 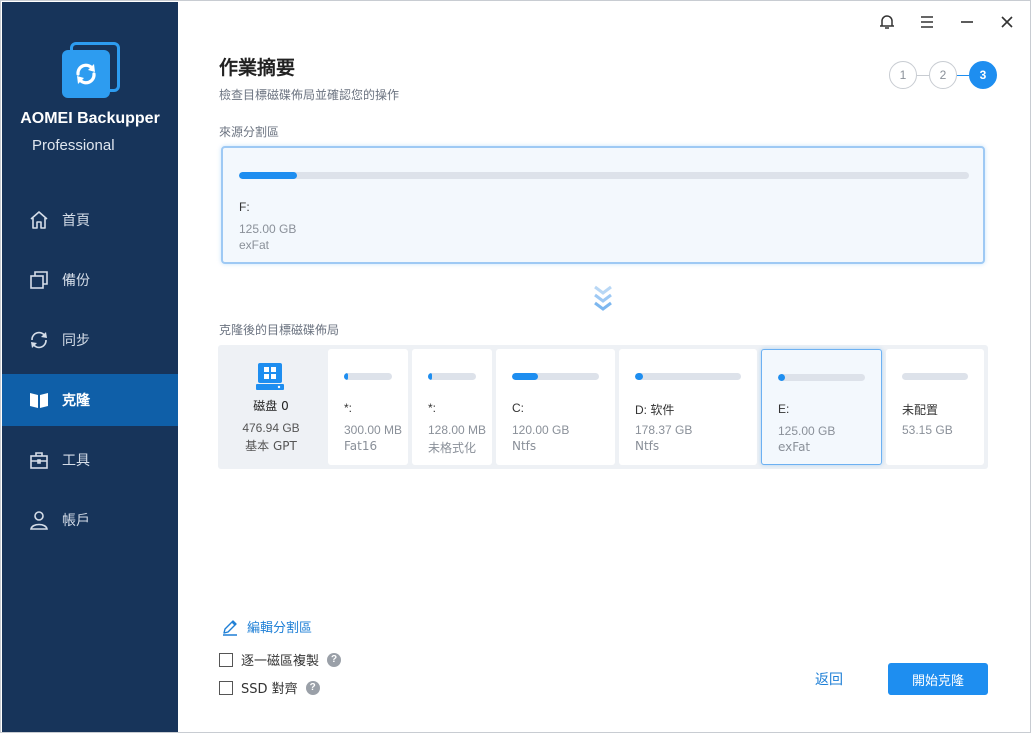 I want to click on sidebar-item-label: 工具, so click(x=76, y=461).